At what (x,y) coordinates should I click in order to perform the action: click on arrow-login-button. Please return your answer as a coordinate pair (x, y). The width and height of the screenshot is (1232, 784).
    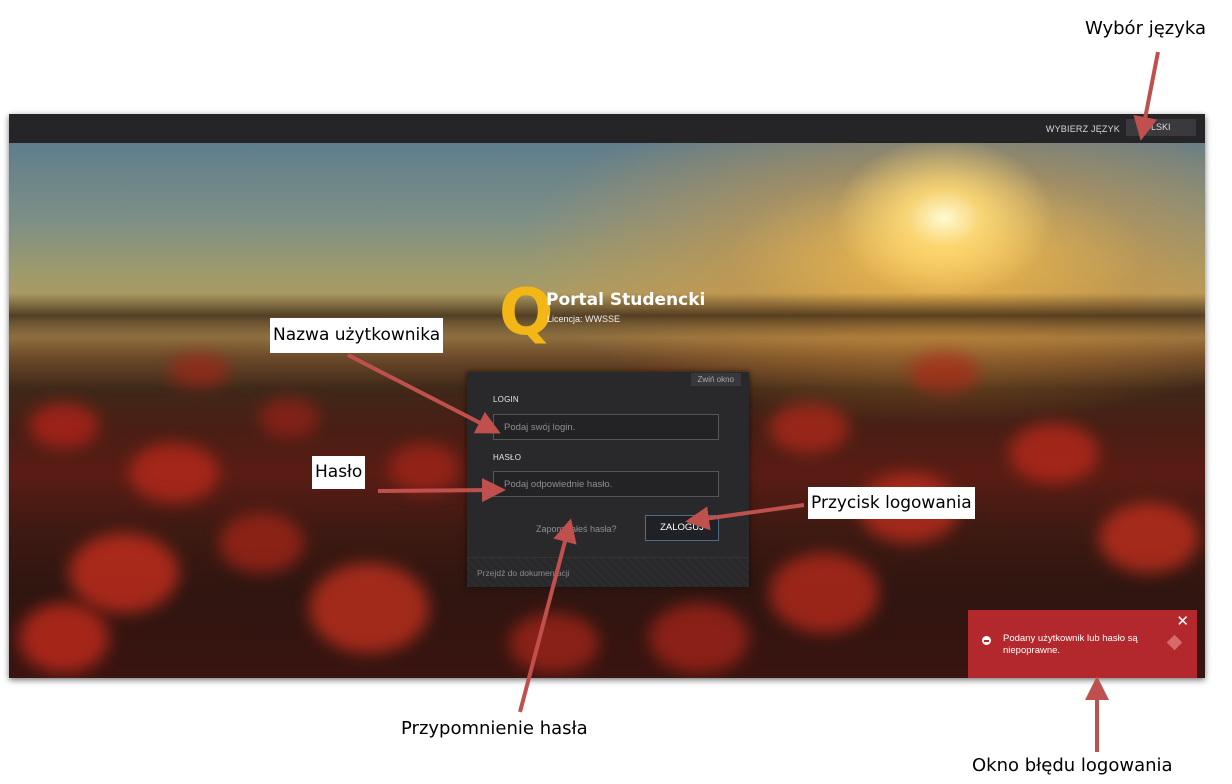
    Looking at the image, I should click on (745, 517).